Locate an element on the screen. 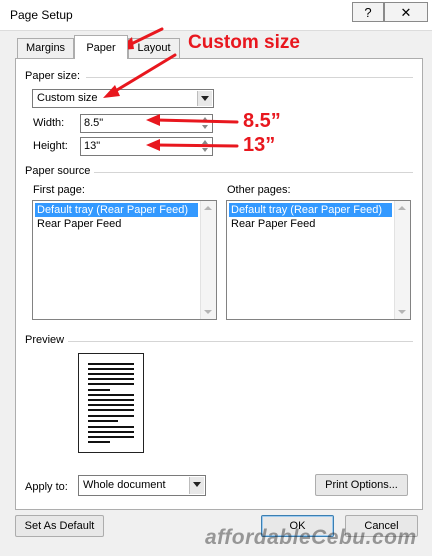 Image resolution: width=432 pixels, height=556 pixels. watermark: affordableCebu.com is located at coordinates (311, 537).